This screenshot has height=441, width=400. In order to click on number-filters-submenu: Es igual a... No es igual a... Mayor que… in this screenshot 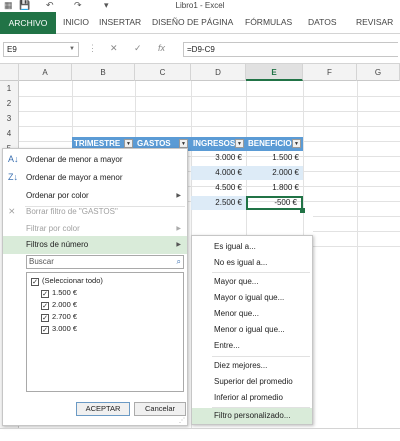, I will do `click(252, 330)`.